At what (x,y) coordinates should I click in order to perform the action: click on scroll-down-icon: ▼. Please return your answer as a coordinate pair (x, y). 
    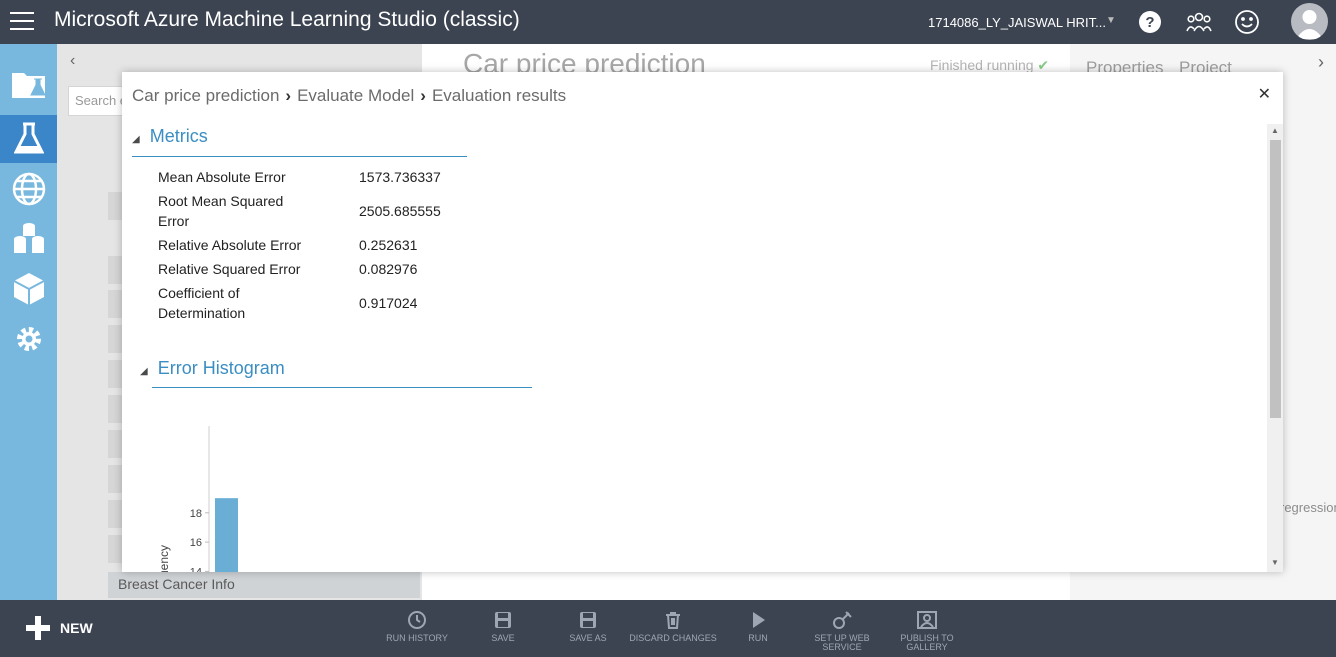
    Looking at the image, I should click on (1275, 562).